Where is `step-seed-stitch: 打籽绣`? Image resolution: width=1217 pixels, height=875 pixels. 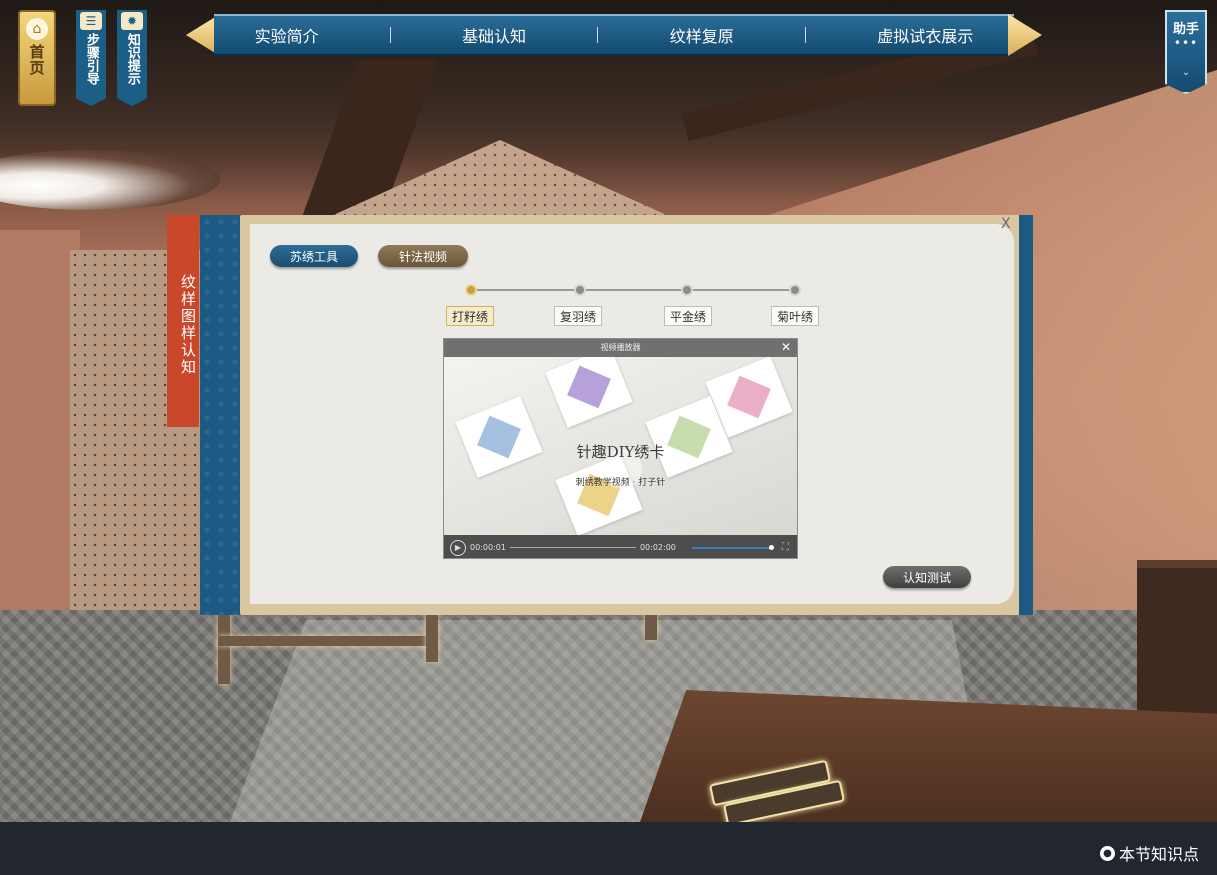
step-seed-stitch: 打籽绣 is located at coordinates (470, 316).